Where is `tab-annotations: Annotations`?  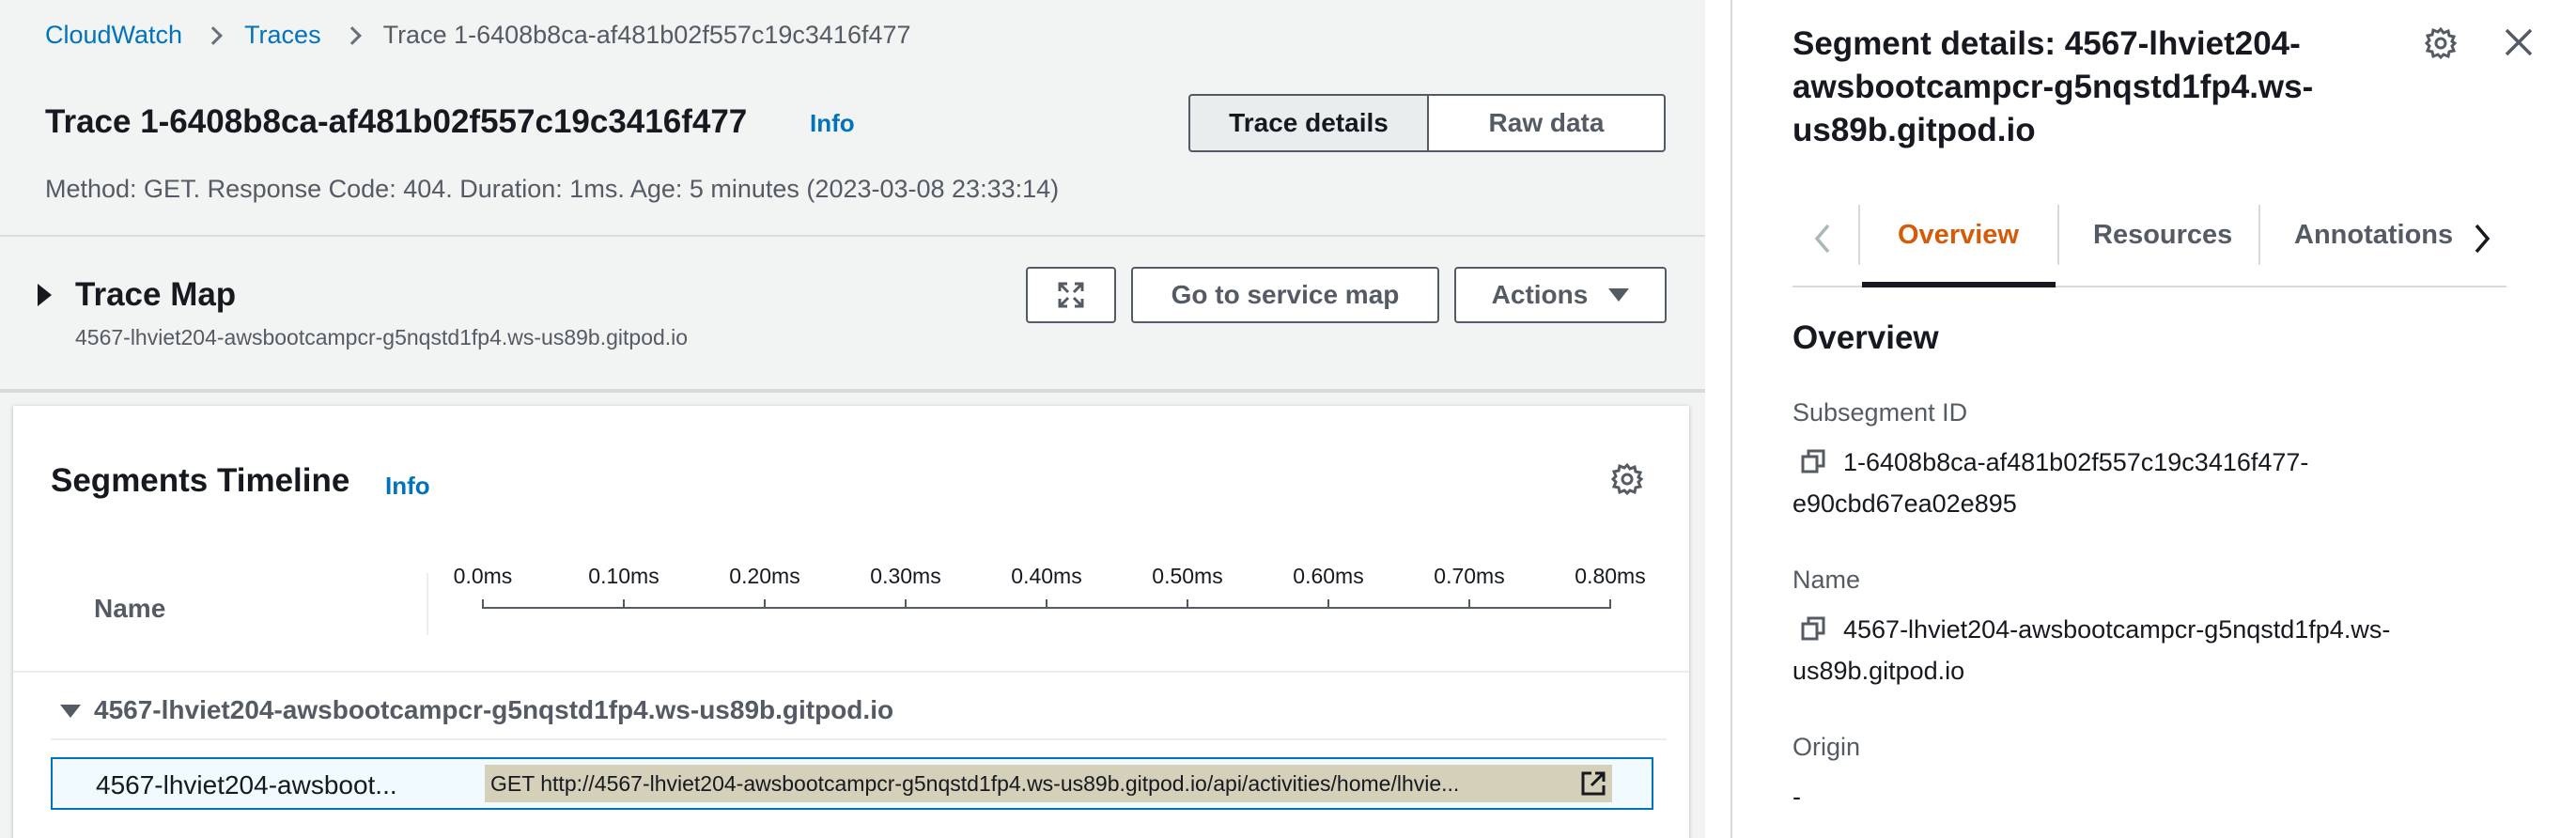
tab-annotations: Annotations is located at coordinates (2374, 235).